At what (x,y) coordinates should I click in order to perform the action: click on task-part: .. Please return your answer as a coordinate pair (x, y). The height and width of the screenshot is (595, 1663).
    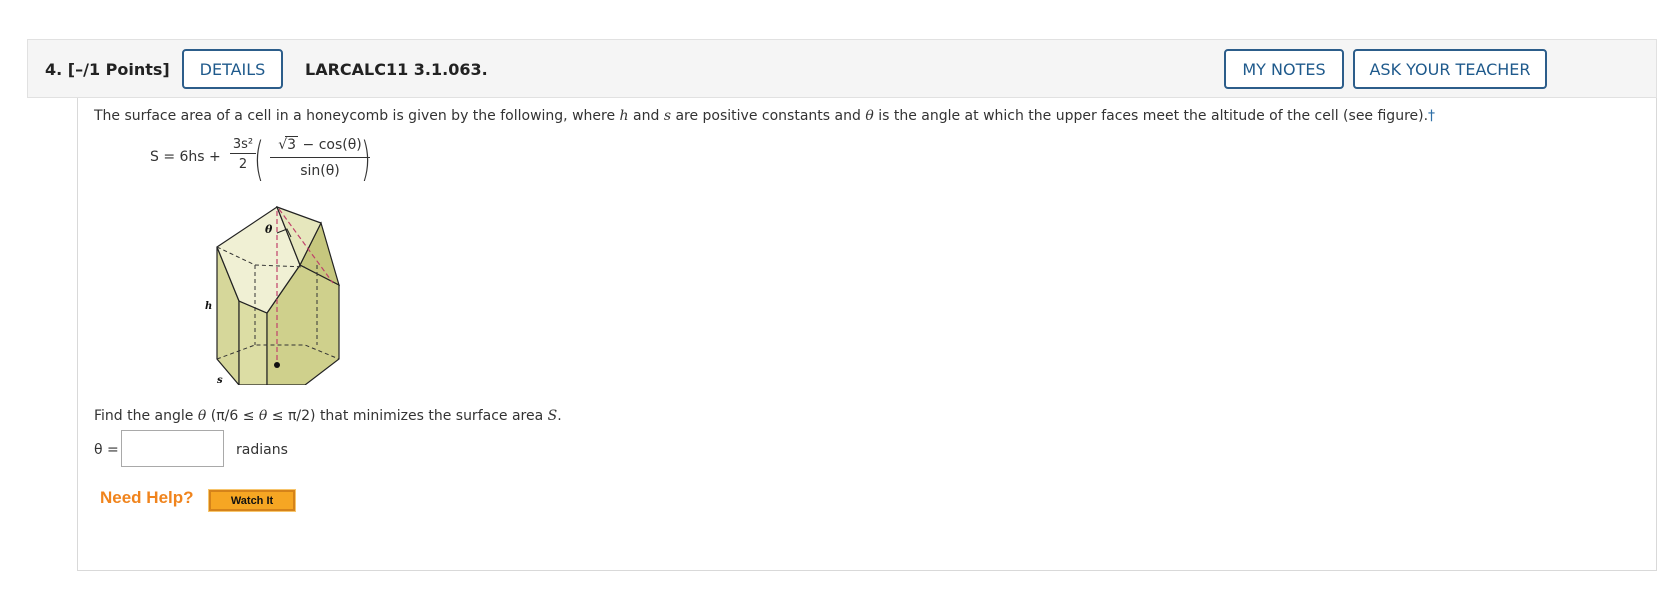
    Looking at the image, I should click on (559, 416).